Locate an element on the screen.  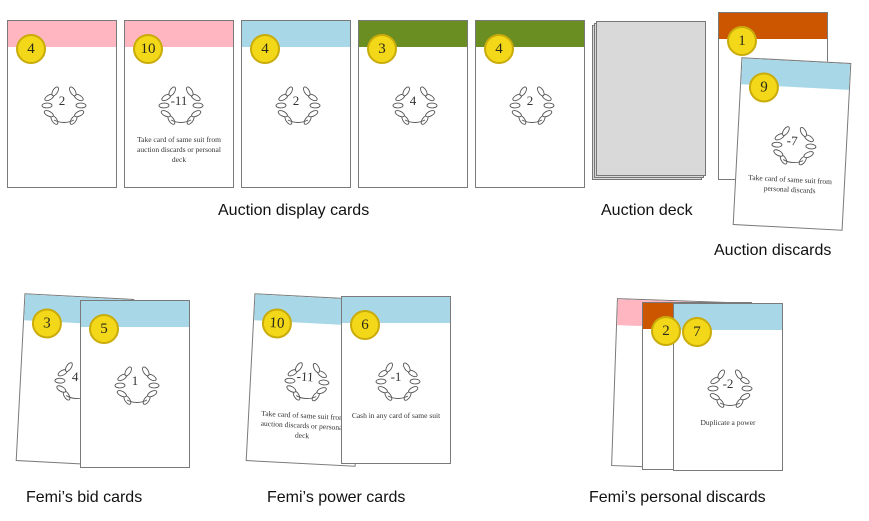
cost-coin: 1 is located at coordinates (742, 41).